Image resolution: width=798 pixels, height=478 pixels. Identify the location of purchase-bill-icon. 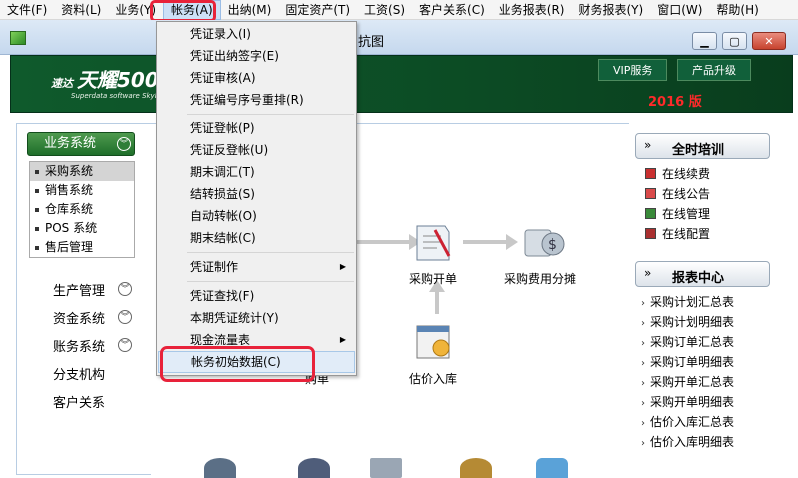
(434, 243).